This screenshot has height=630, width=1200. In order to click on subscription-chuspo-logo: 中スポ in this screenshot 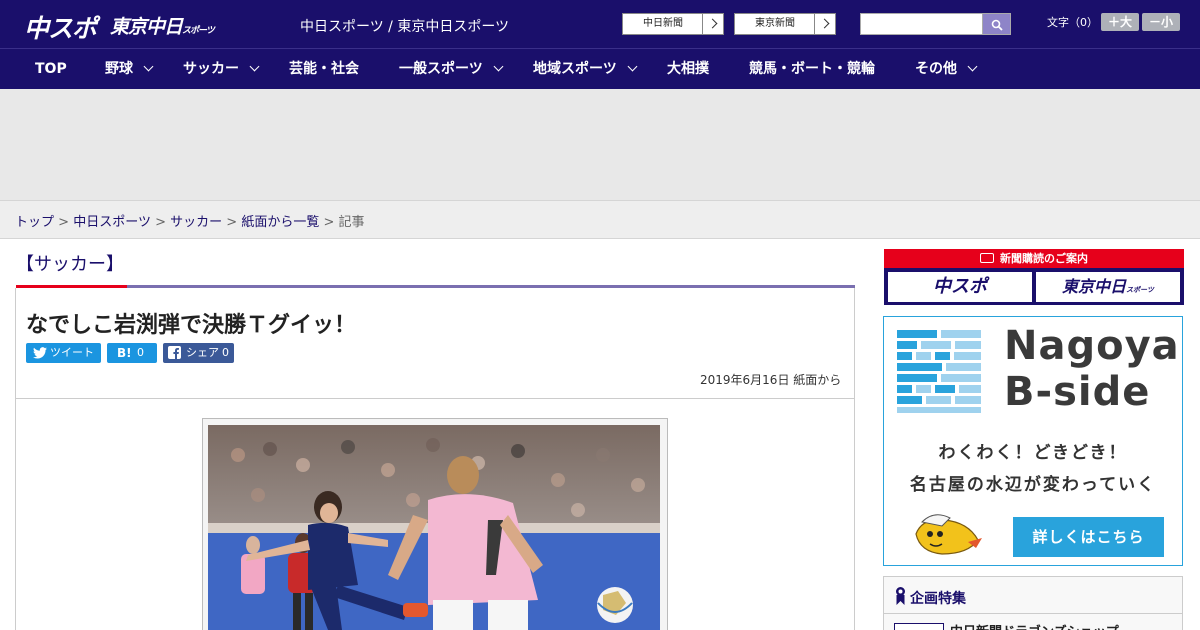, I will do `click(960, 287)`.